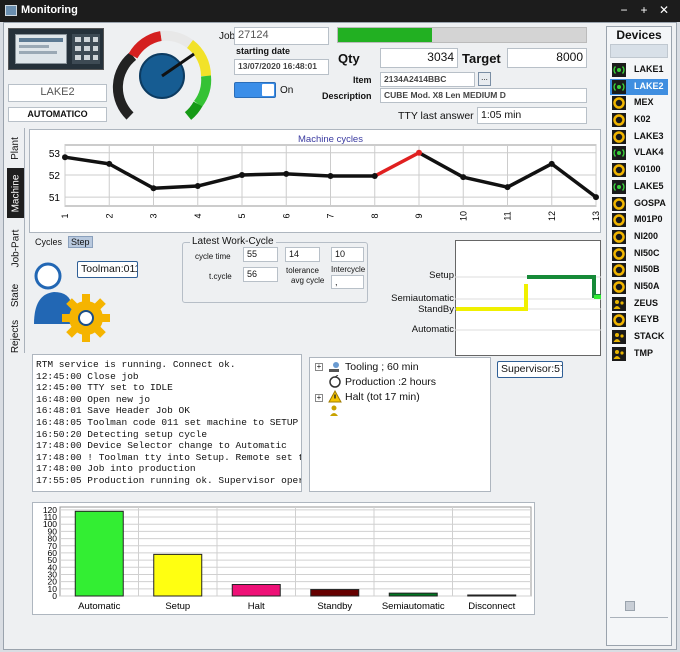 This screenshot has width=680, height=652. I want to click on tcycle-label: t.cycle, so click(220, 276).